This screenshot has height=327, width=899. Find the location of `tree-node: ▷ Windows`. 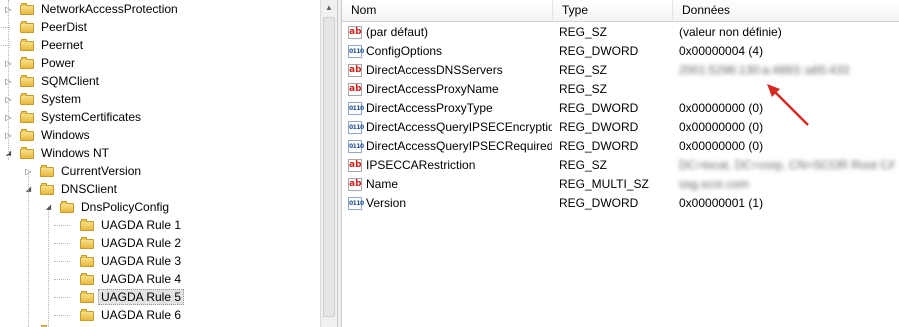

tree-node: ▷ Windows is located at coordinates (48, 135).